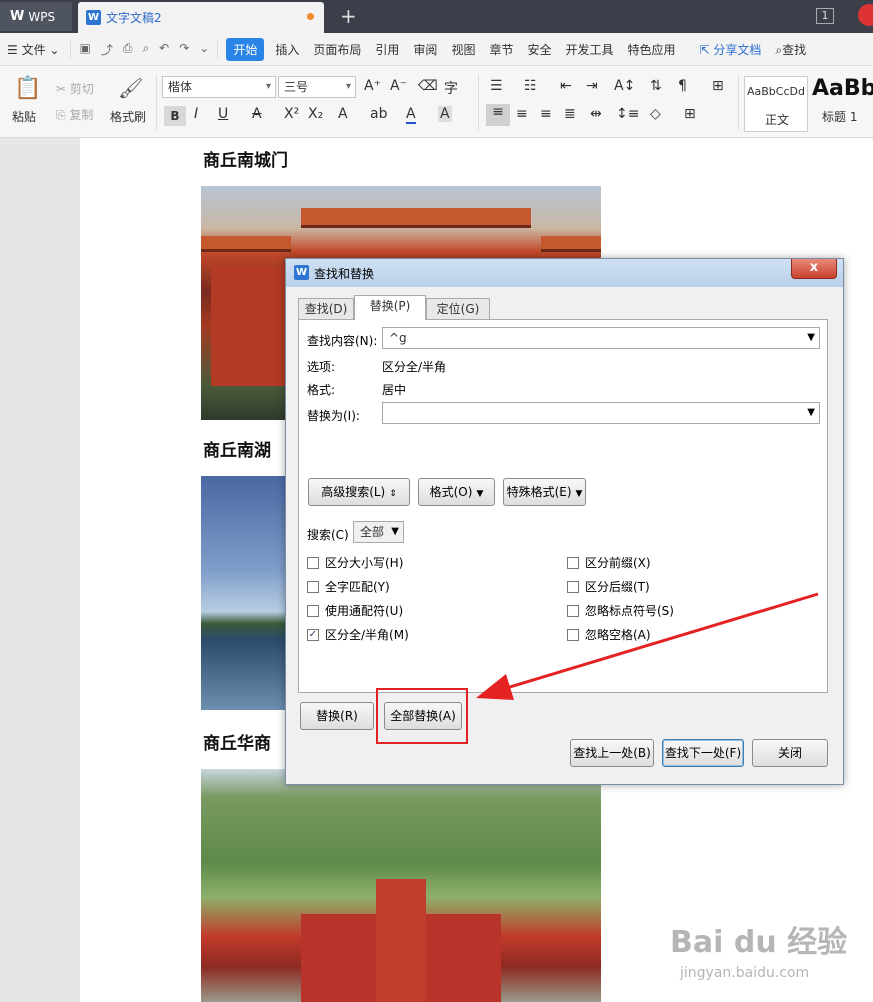 This screenshot has height=1002, width=873. Describe the element at coordinates (145, 49) in the screenshot. I see `print-preview-icon: ⌕` at that location.